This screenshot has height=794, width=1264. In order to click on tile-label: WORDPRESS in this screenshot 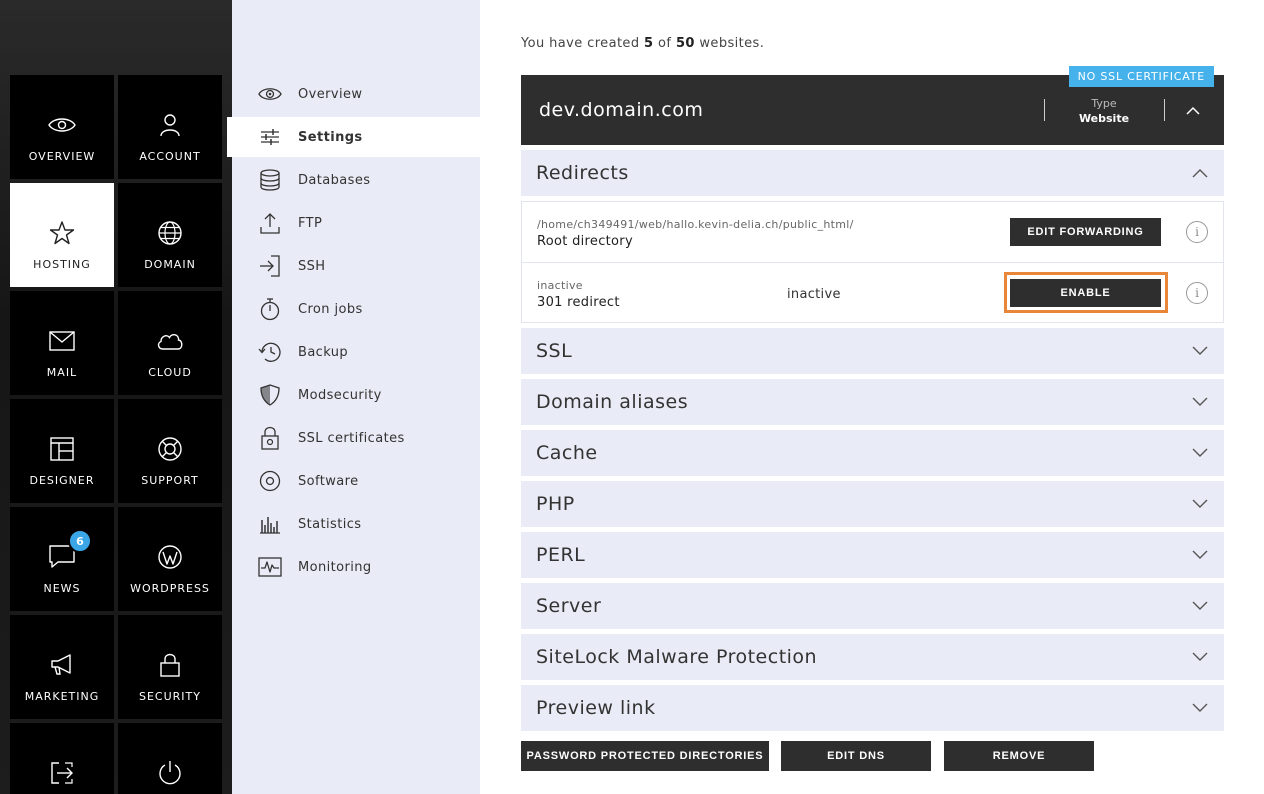, I will do `click(170, 588)`.